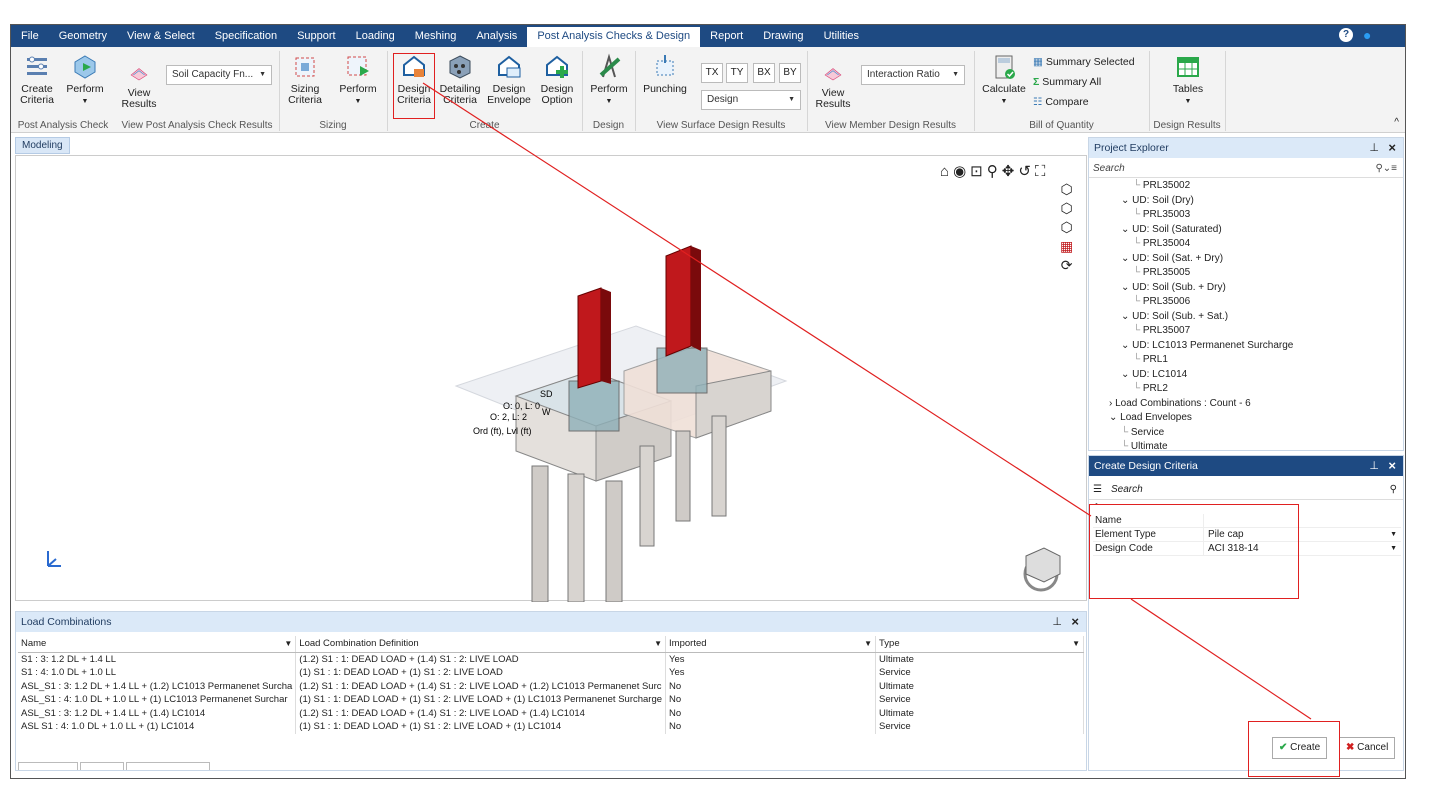 This screenshot has width=1429, height=793. Describe the element at coordinates (460, 79) in the screenshot. I see `detailing-criteria-button: Detailing Criteria` at that location.